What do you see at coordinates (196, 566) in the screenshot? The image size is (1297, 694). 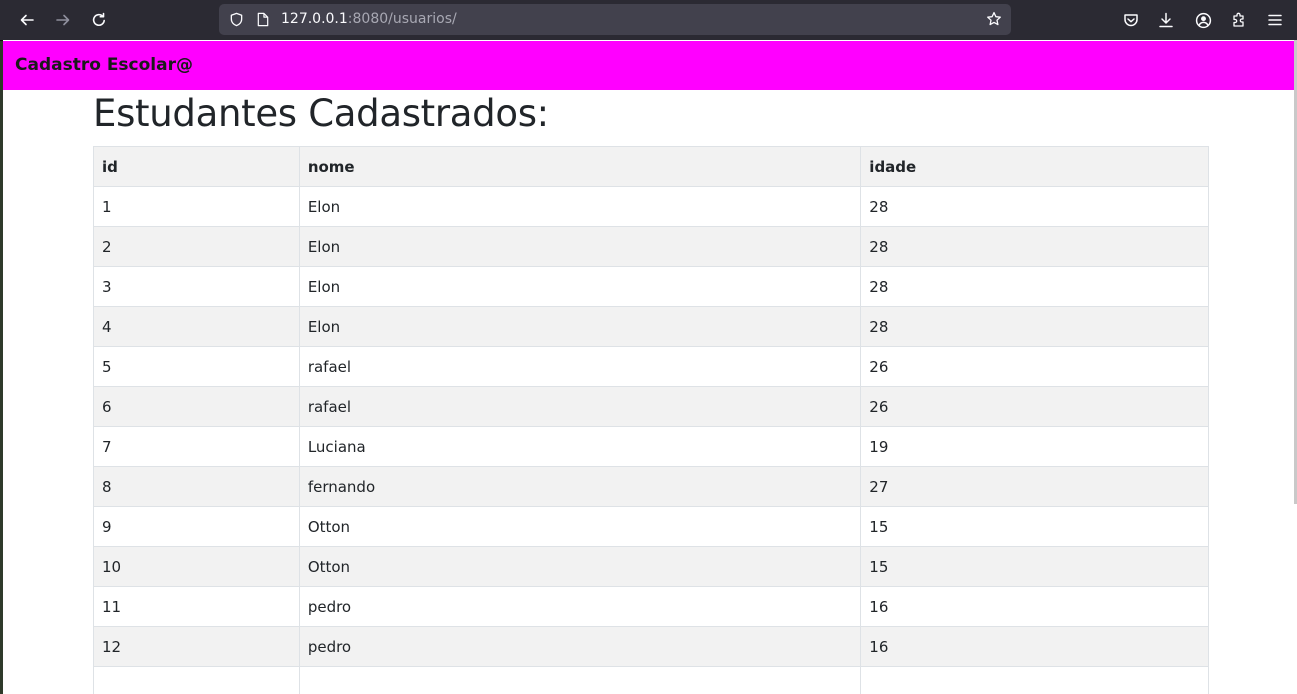 I see `cell-id: 10` at bounding box center [196, 566].